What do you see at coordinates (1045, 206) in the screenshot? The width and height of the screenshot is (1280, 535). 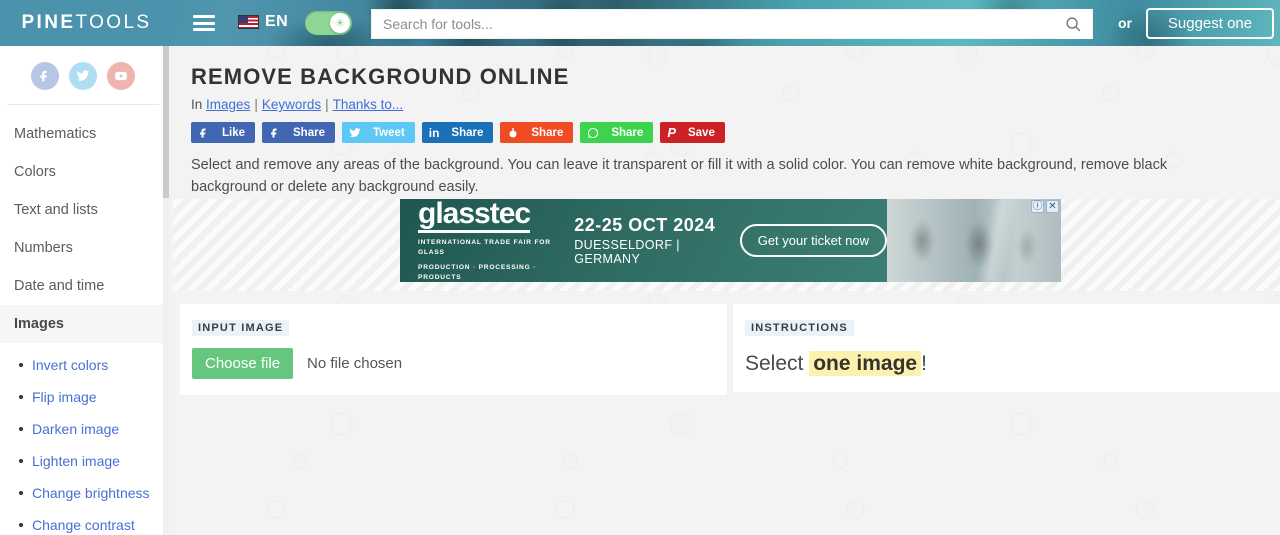 I see `ad-badges: ⓘ ✕` at bounding box center [1045, 206].